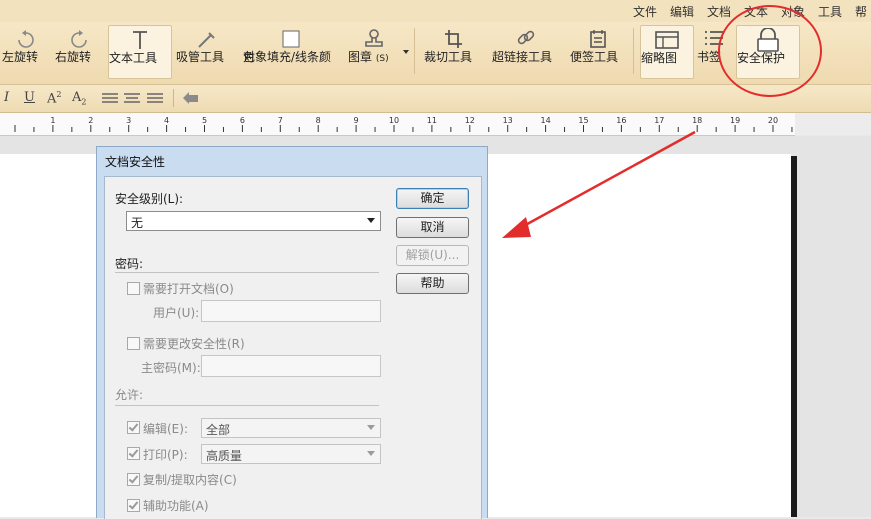 The image size is (871, 519). I want to click on link-icon, so click(526, 37).